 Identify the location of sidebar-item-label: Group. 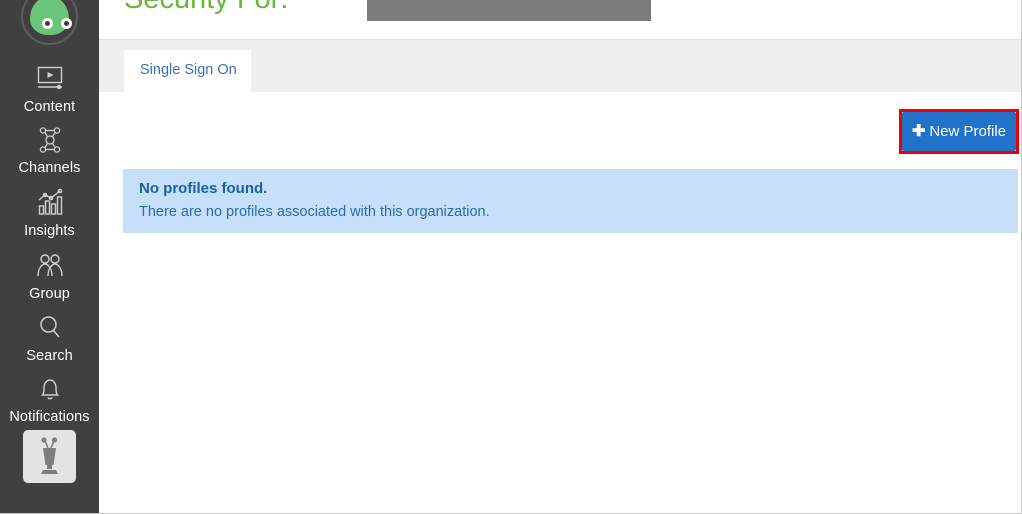
(49, 294).